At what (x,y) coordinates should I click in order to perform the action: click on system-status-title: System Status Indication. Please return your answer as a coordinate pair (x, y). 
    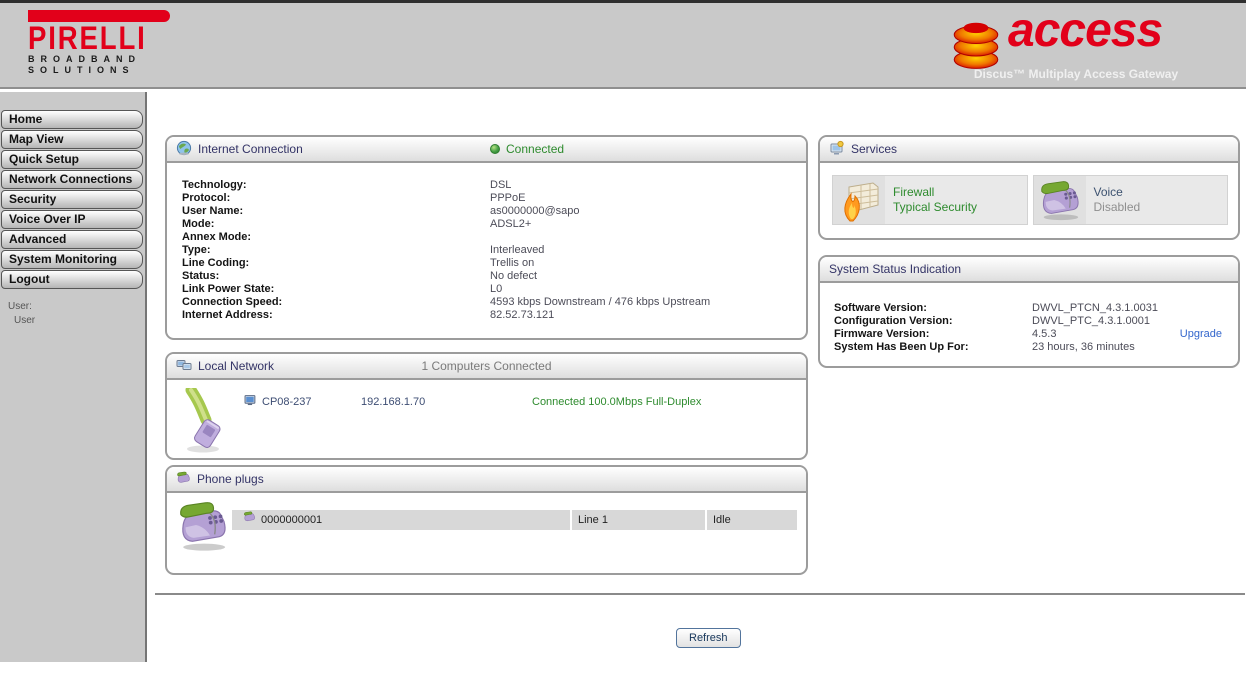
    Looking at the image, I should click on (895, 269).